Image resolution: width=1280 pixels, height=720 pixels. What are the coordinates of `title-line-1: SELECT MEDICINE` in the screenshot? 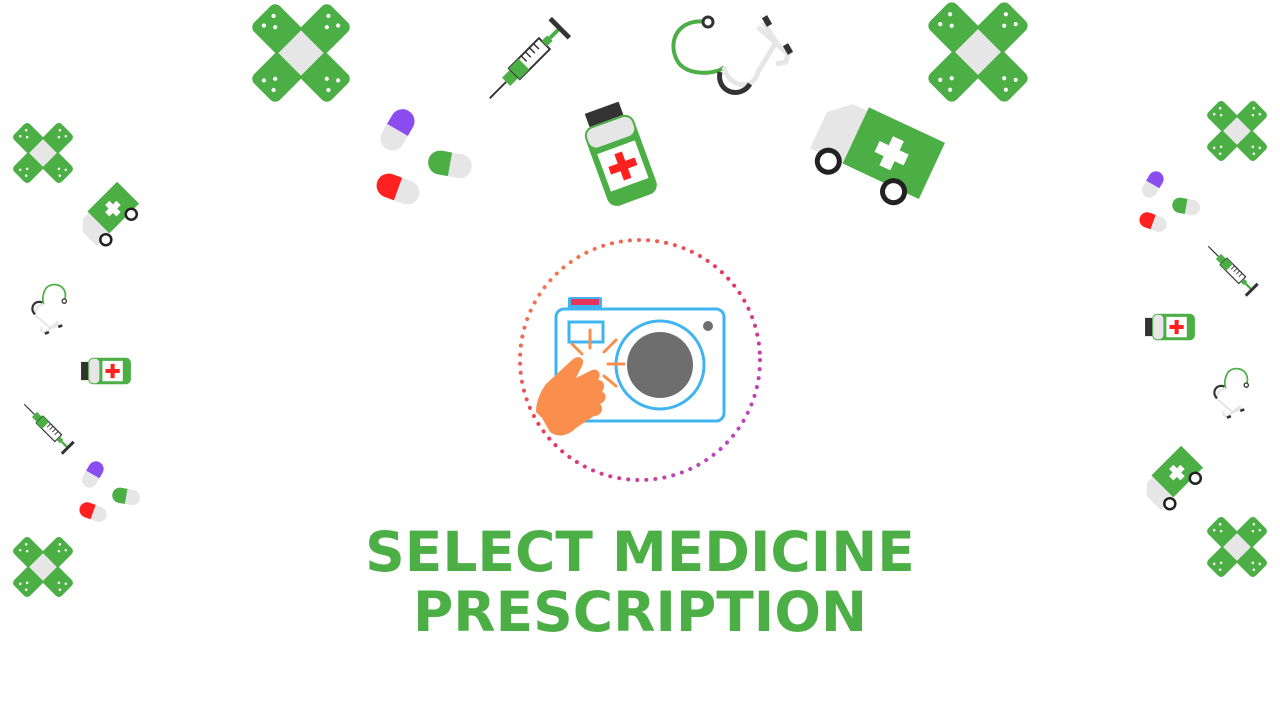 It's located at (640, 552).